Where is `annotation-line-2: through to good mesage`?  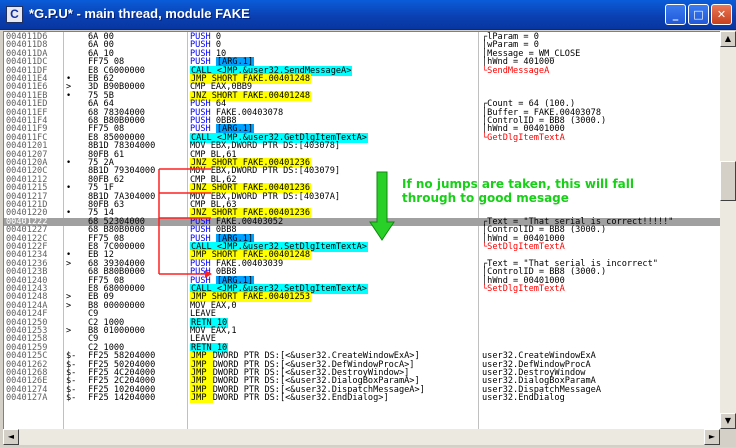
annotation-line-2: through to good mesage is located at coordinates (485, 198).